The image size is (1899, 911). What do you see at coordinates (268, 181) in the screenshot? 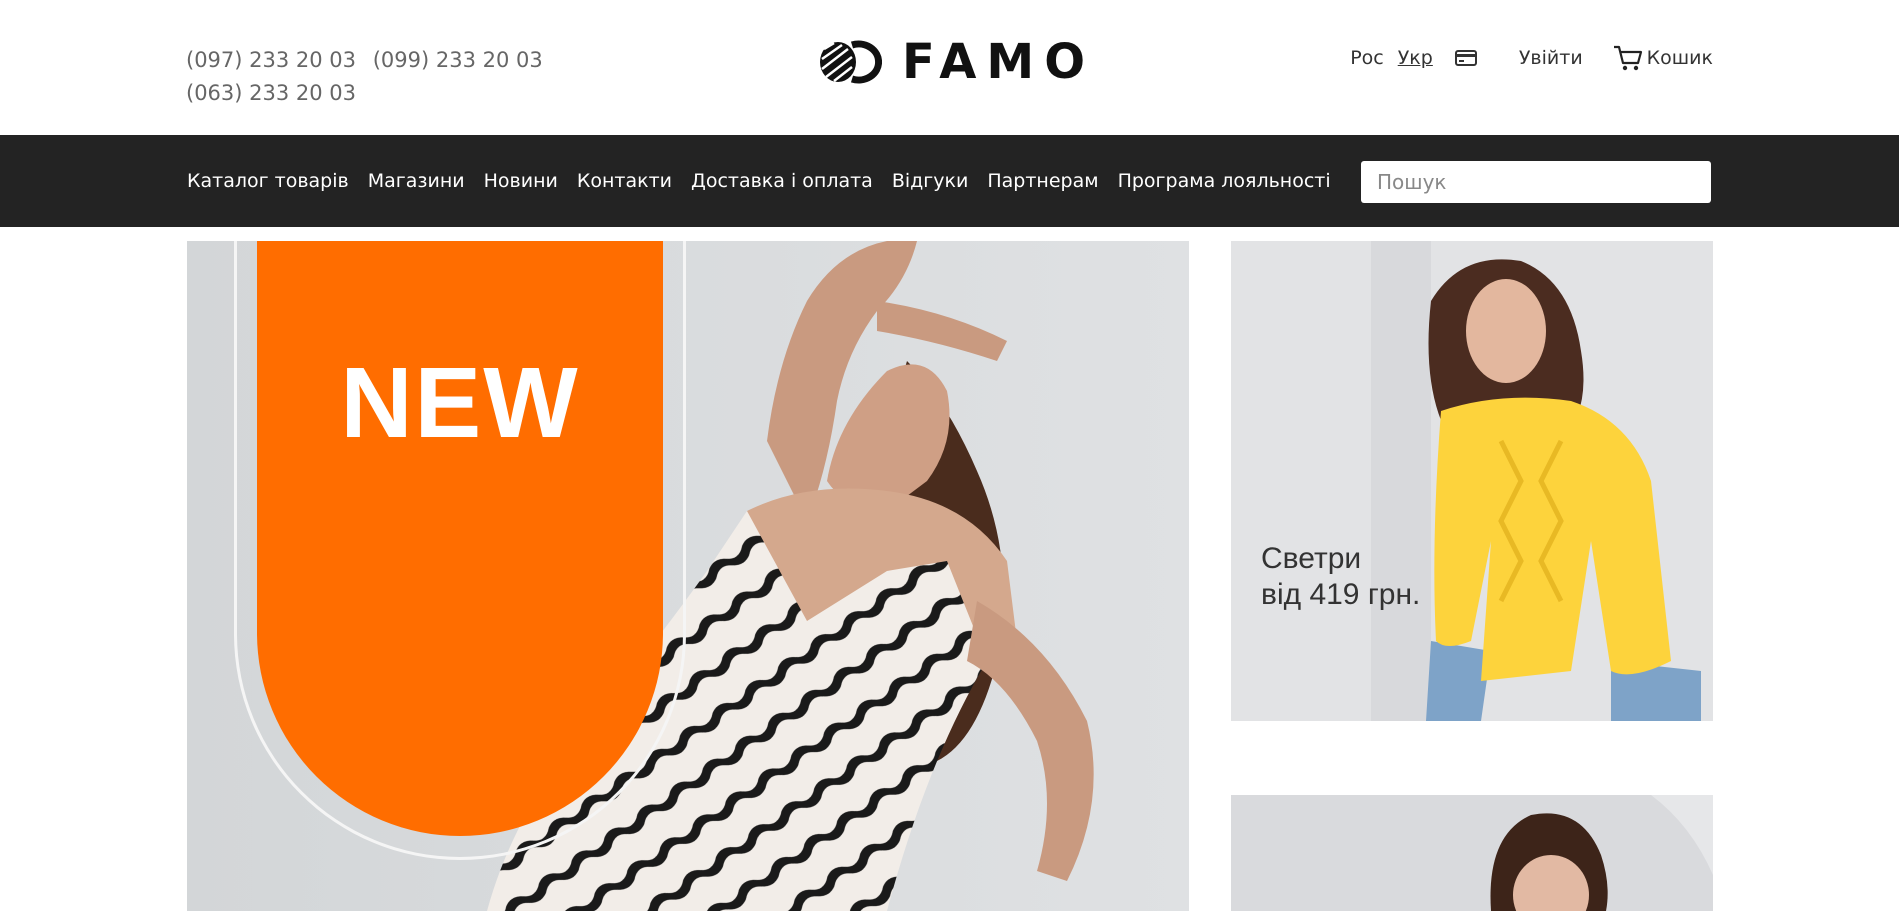
I see `nav-catalog: Каталог товарів` at bounding box center [268, 181].